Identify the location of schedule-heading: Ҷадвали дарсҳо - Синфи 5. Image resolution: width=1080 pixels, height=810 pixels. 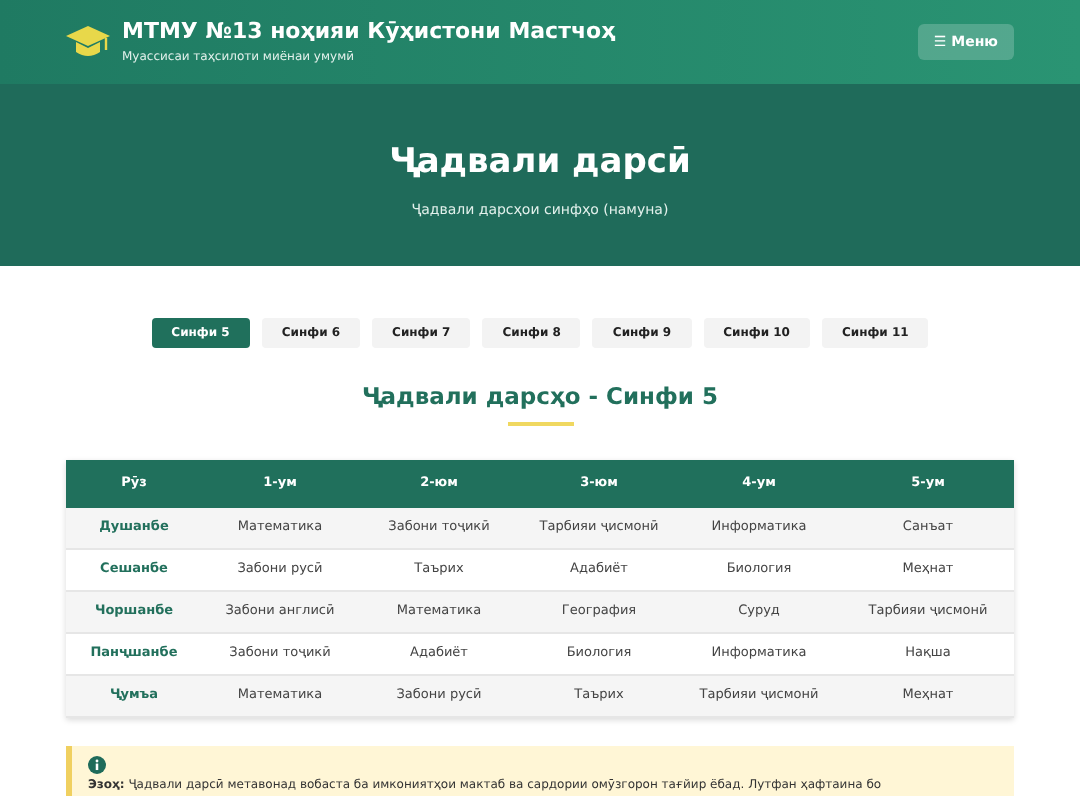
(540, 397).